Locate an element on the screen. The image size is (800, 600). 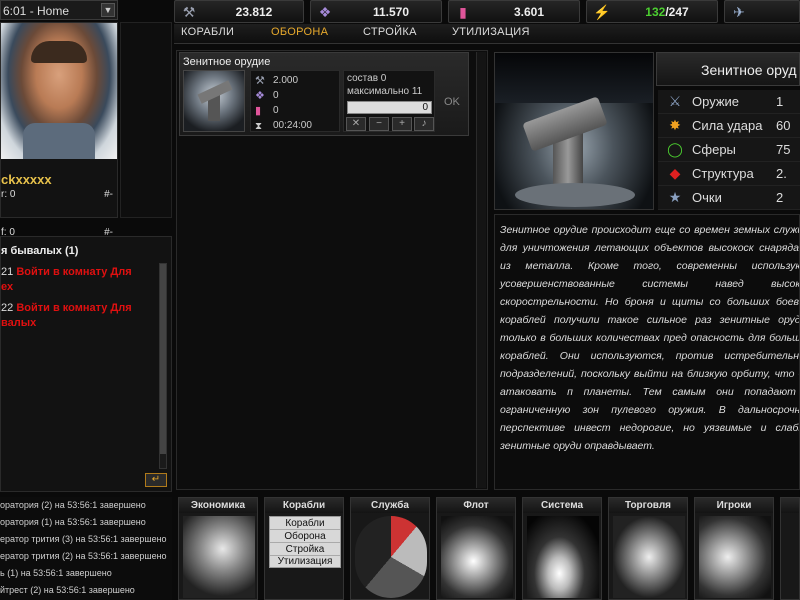
profile-row-1-right: #- is located at coordinates (108, 194).